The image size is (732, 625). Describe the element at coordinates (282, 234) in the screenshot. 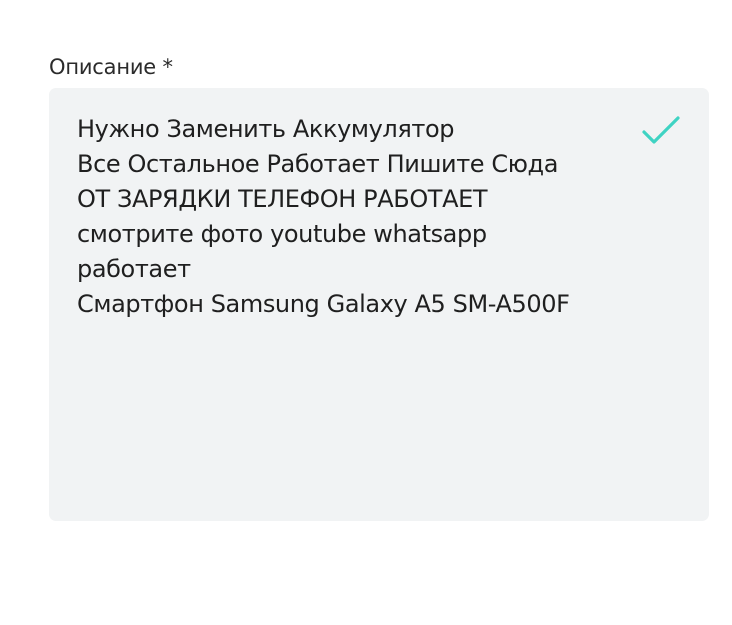

I see `description-line: смотрите фото youtube whatsapp` at that location.